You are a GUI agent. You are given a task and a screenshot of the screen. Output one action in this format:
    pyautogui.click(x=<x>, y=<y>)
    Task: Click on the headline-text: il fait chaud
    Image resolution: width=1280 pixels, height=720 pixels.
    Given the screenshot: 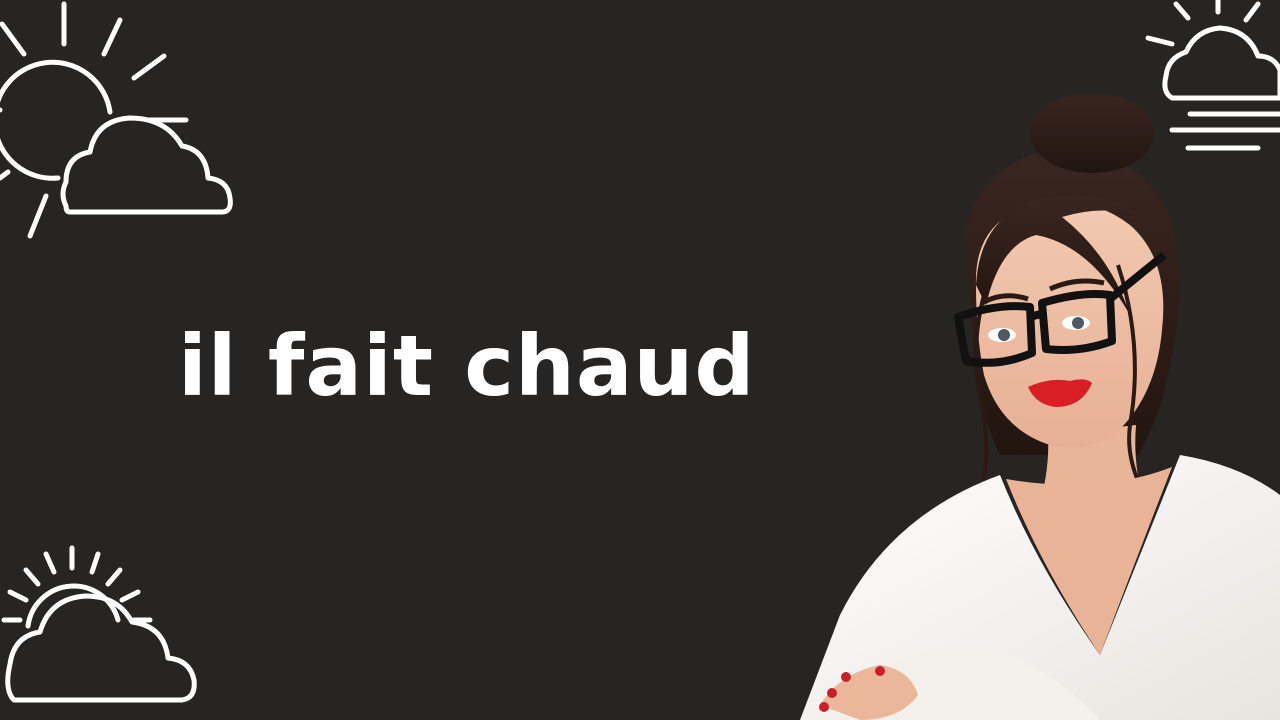 What is the action you would take?
    pyautogui.click(x=467, y=366)
    